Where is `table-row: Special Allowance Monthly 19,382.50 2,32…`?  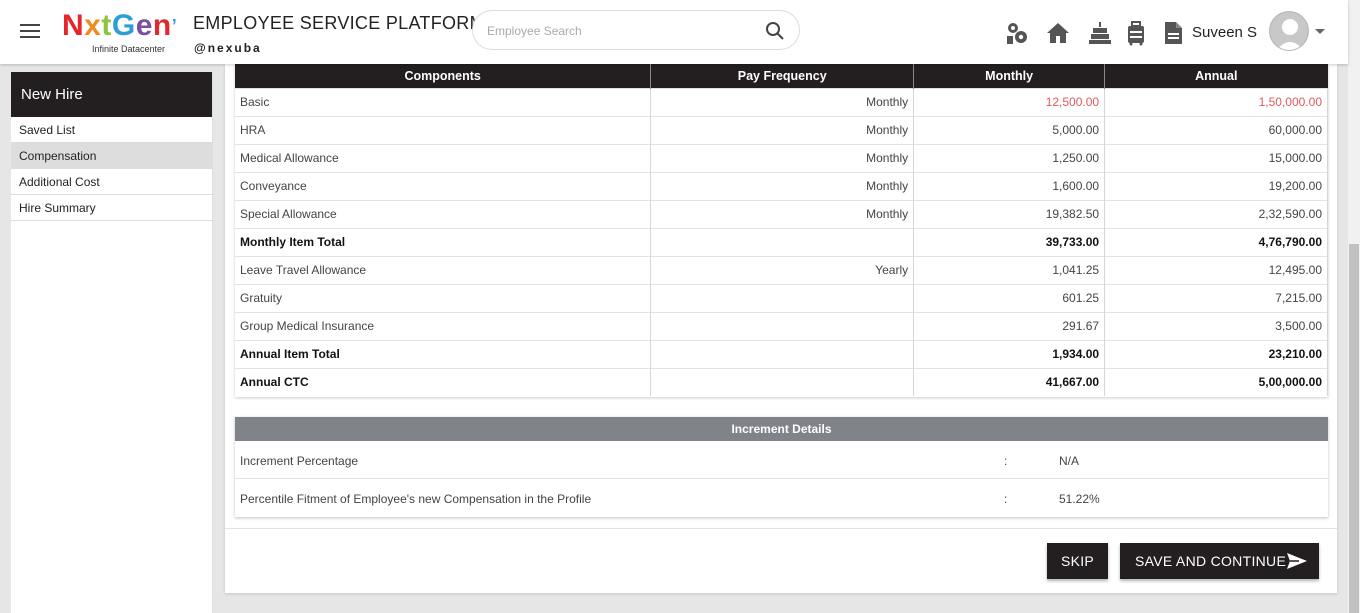 table-row: Special Allowance Monthly 19,382.50 2,32… is located at coordinates (781, 213).